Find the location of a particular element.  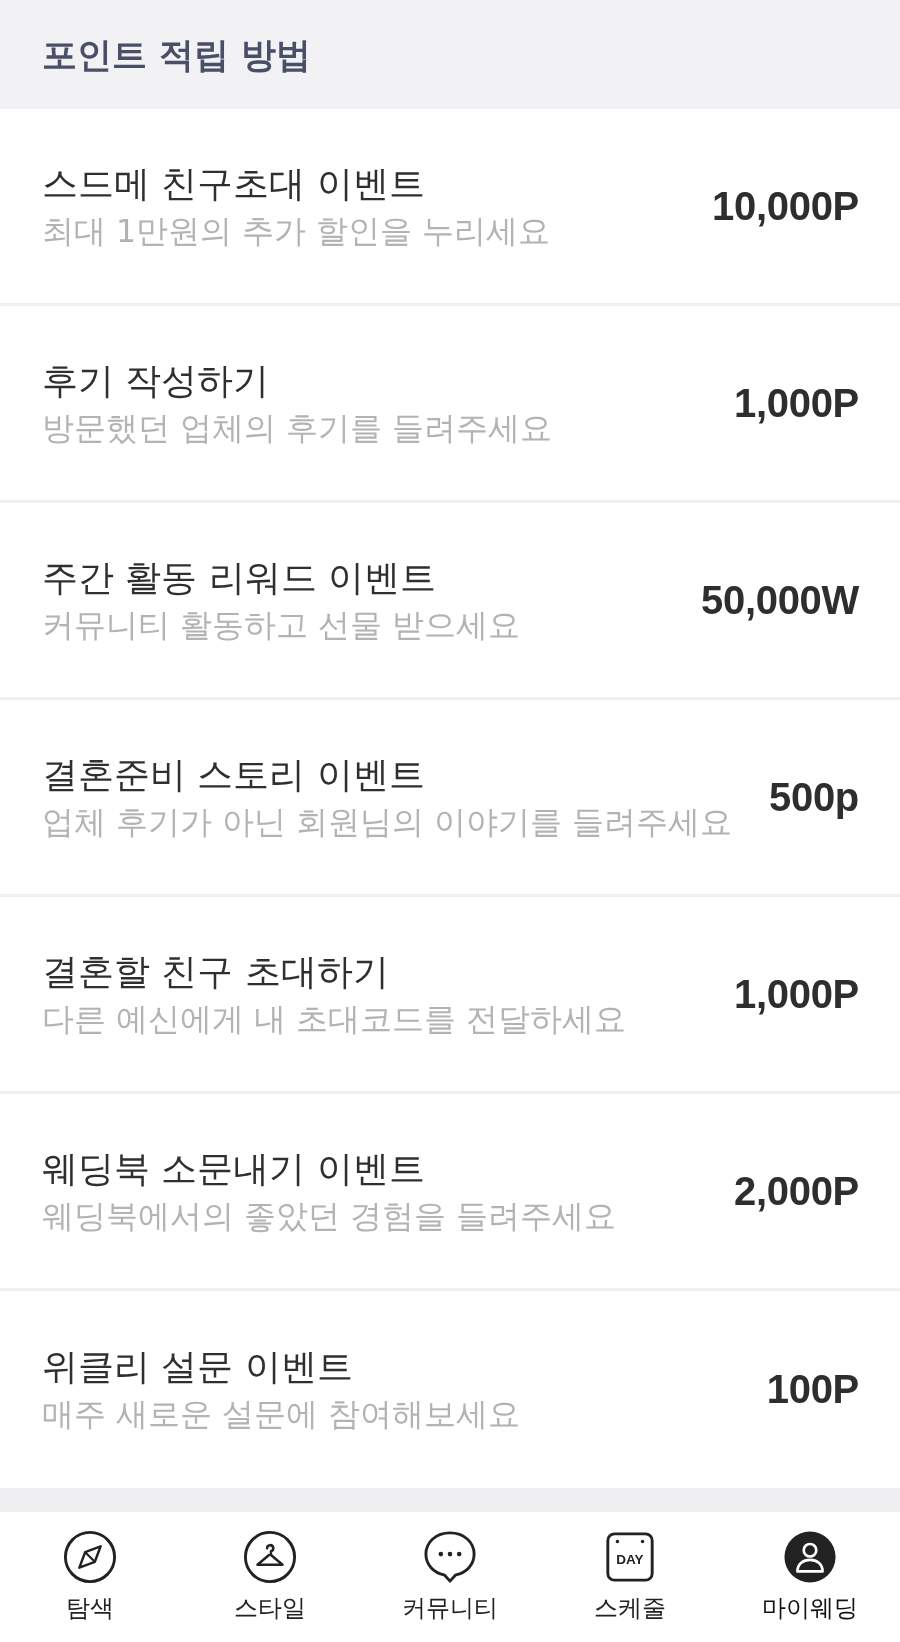

point-amount: 500p is located at coordinates (814, 797).